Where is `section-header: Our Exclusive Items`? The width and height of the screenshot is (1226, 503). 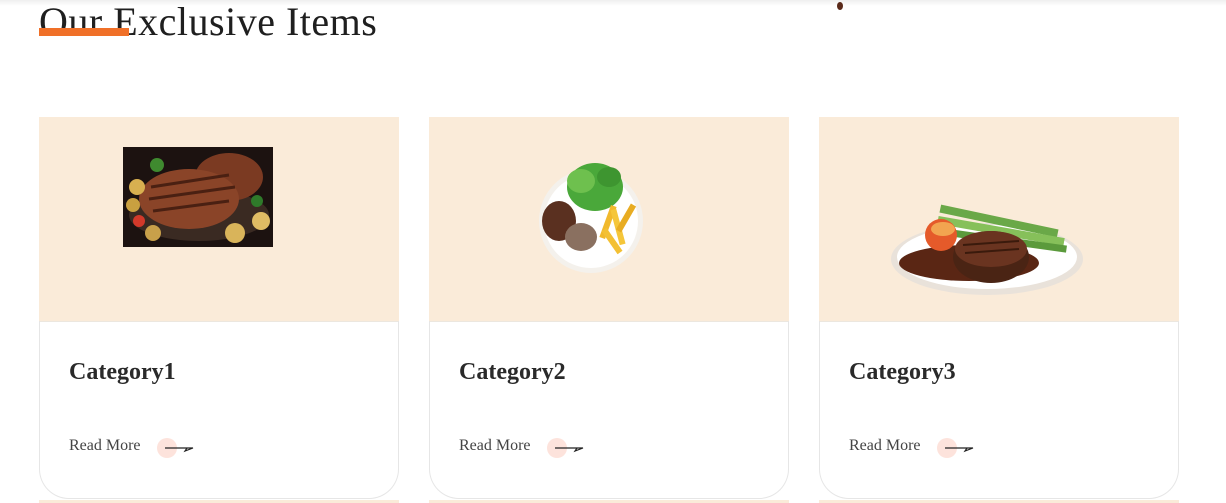 section-header: Our Exclusive Items is located at coordinates (208, 25).